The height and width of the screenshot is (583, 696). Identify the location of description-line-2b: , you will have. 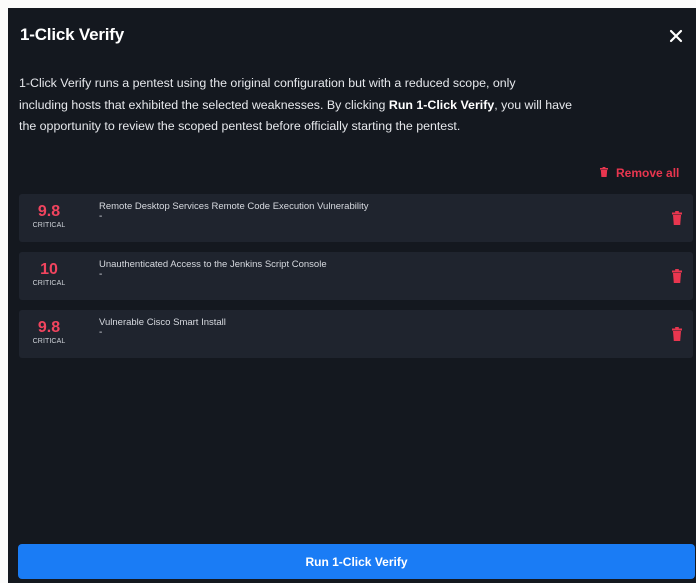
(533, 104).